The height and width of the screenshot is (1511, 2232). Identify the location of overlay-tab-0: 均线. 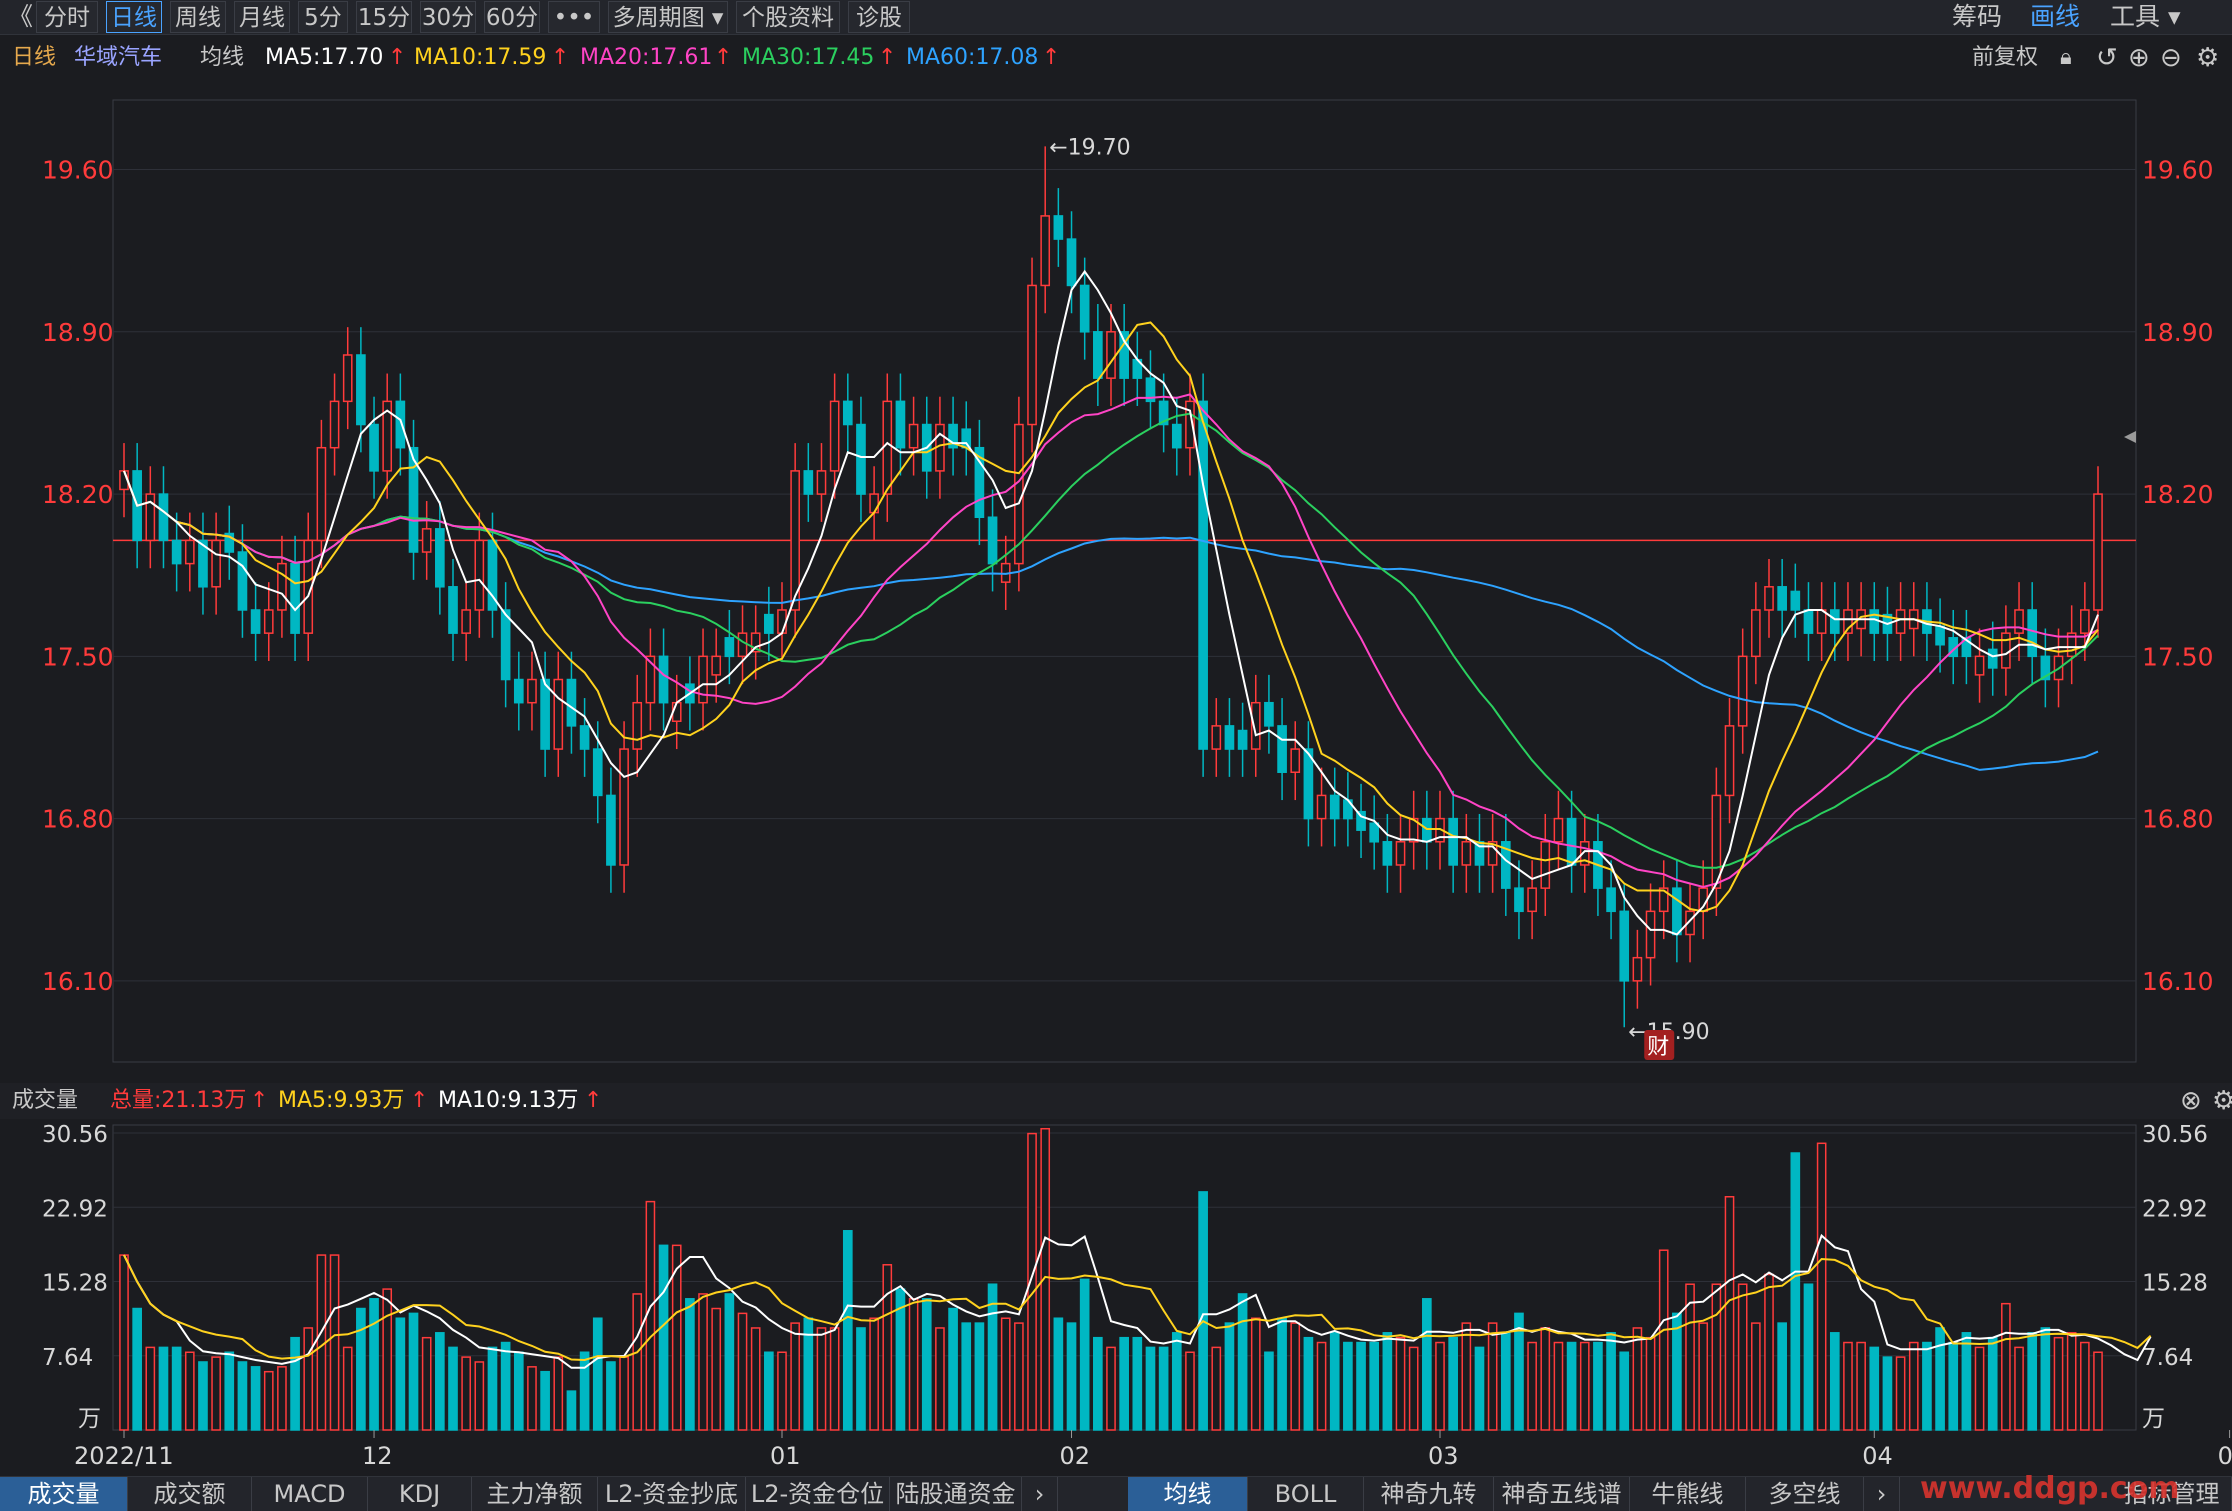
(1188, 1494).